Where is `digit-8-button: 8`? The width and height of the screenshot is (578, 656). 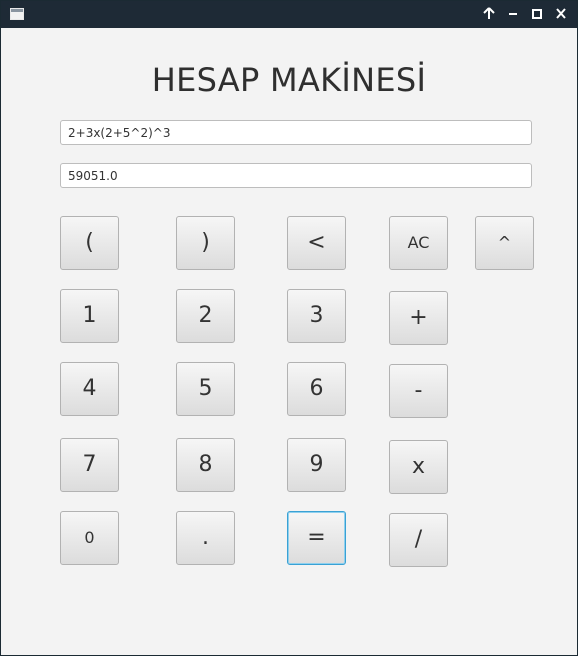
digit-8-button: 8 is located at coordinates (205, 465).